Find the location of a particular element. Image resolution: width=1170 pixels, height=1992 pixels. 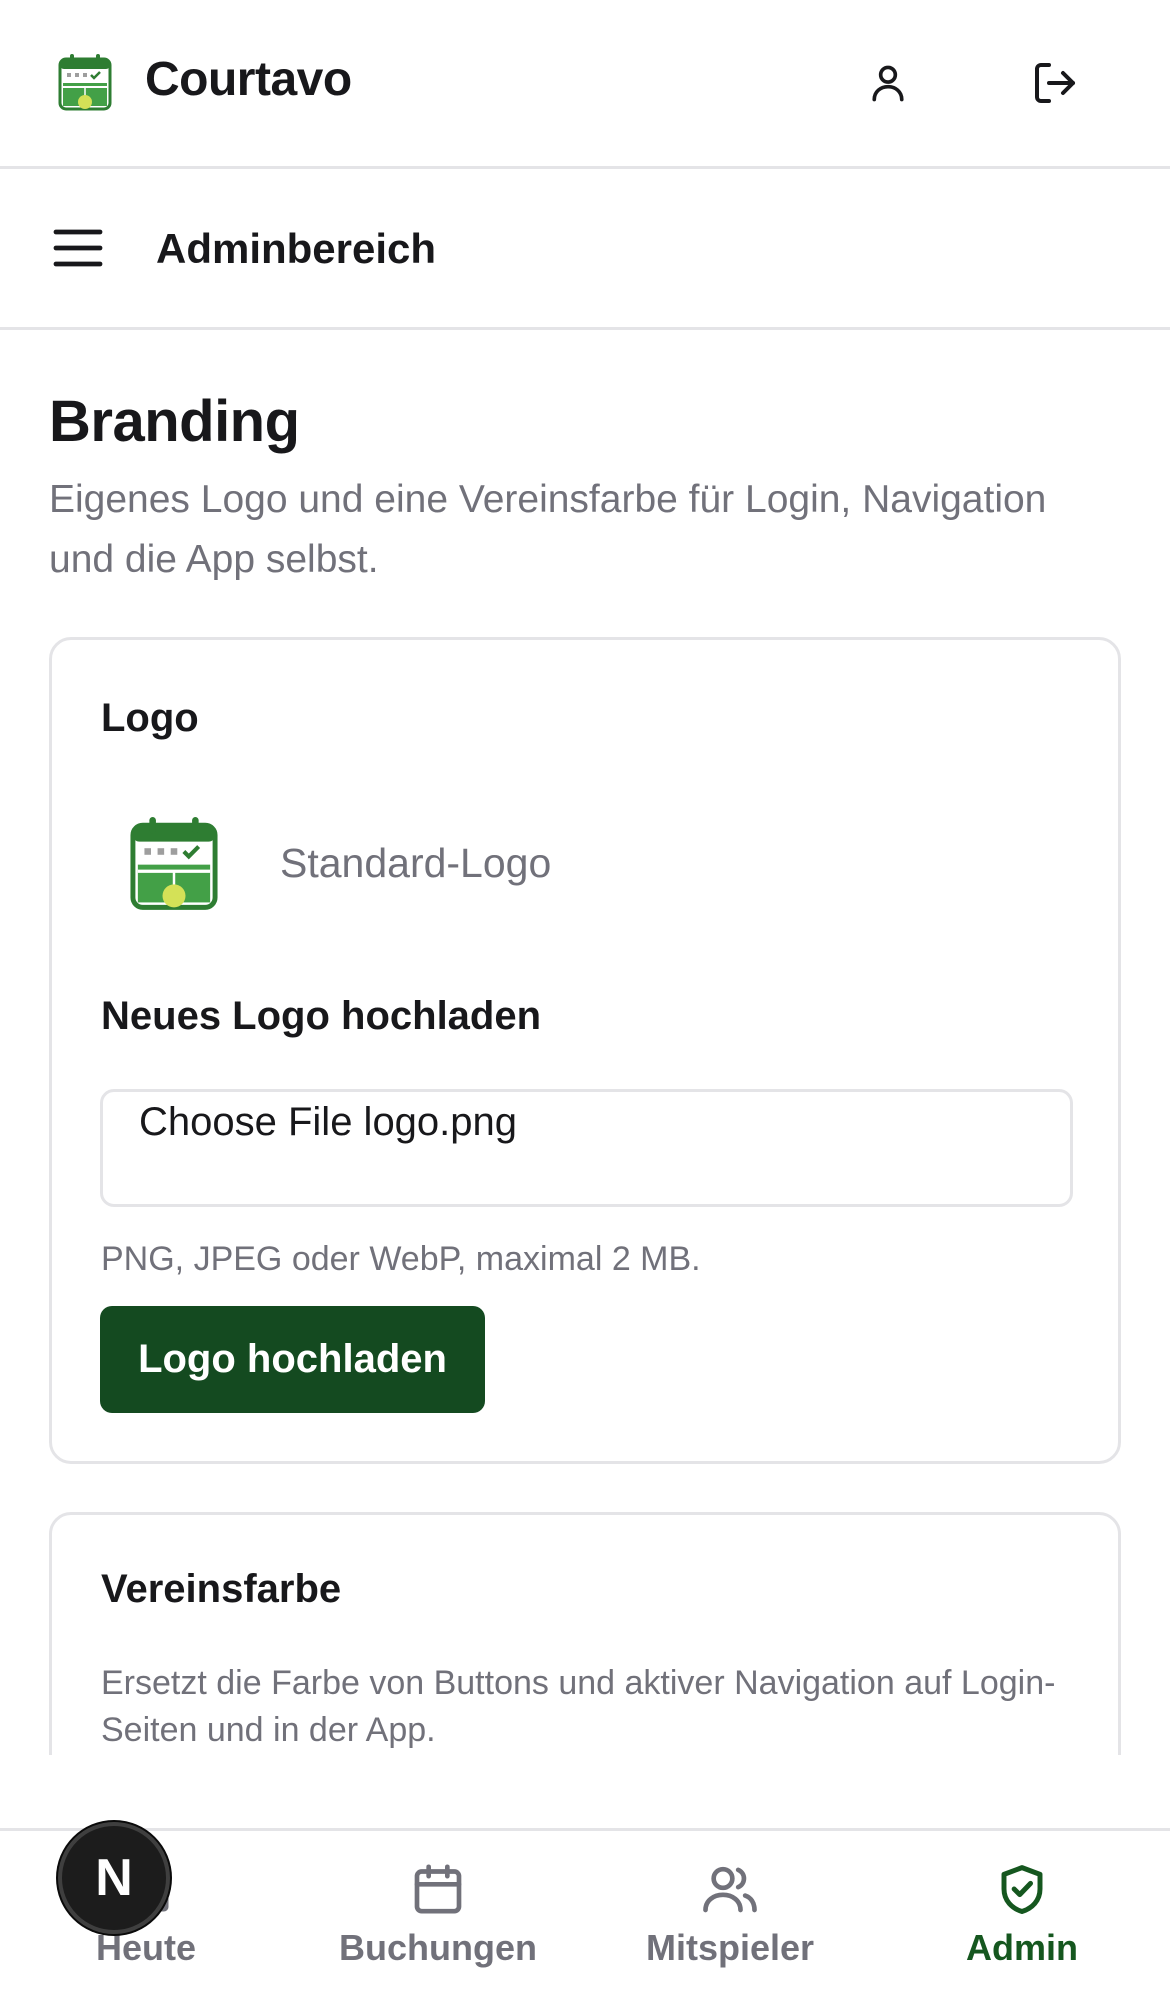

logo-card-title: Logo is located at coordinates (150, 718).